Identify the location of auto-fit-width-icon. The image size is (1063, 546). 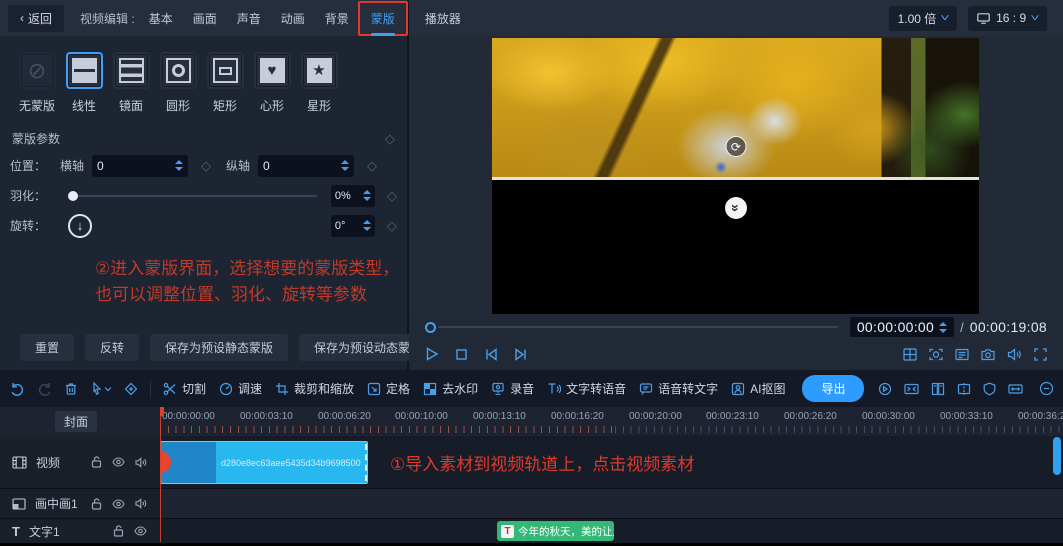
(1016, 389).